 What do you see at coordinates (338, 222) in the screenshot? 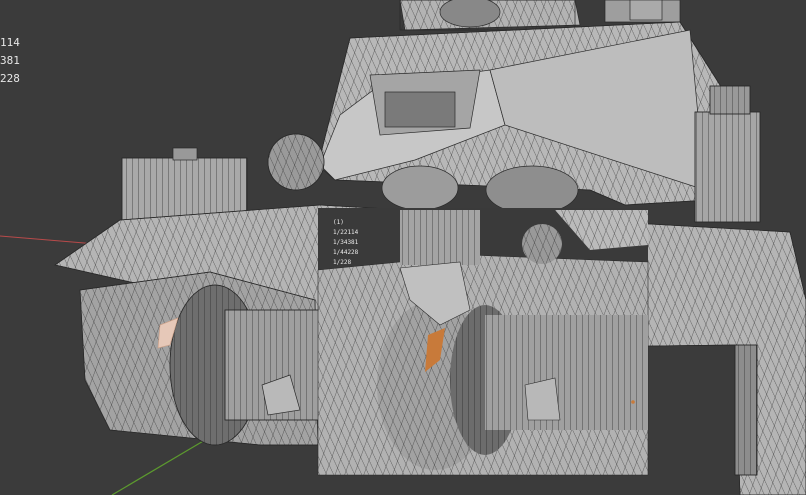
I see `inset-stats-line: (1)` at bounding box center [338, 222].